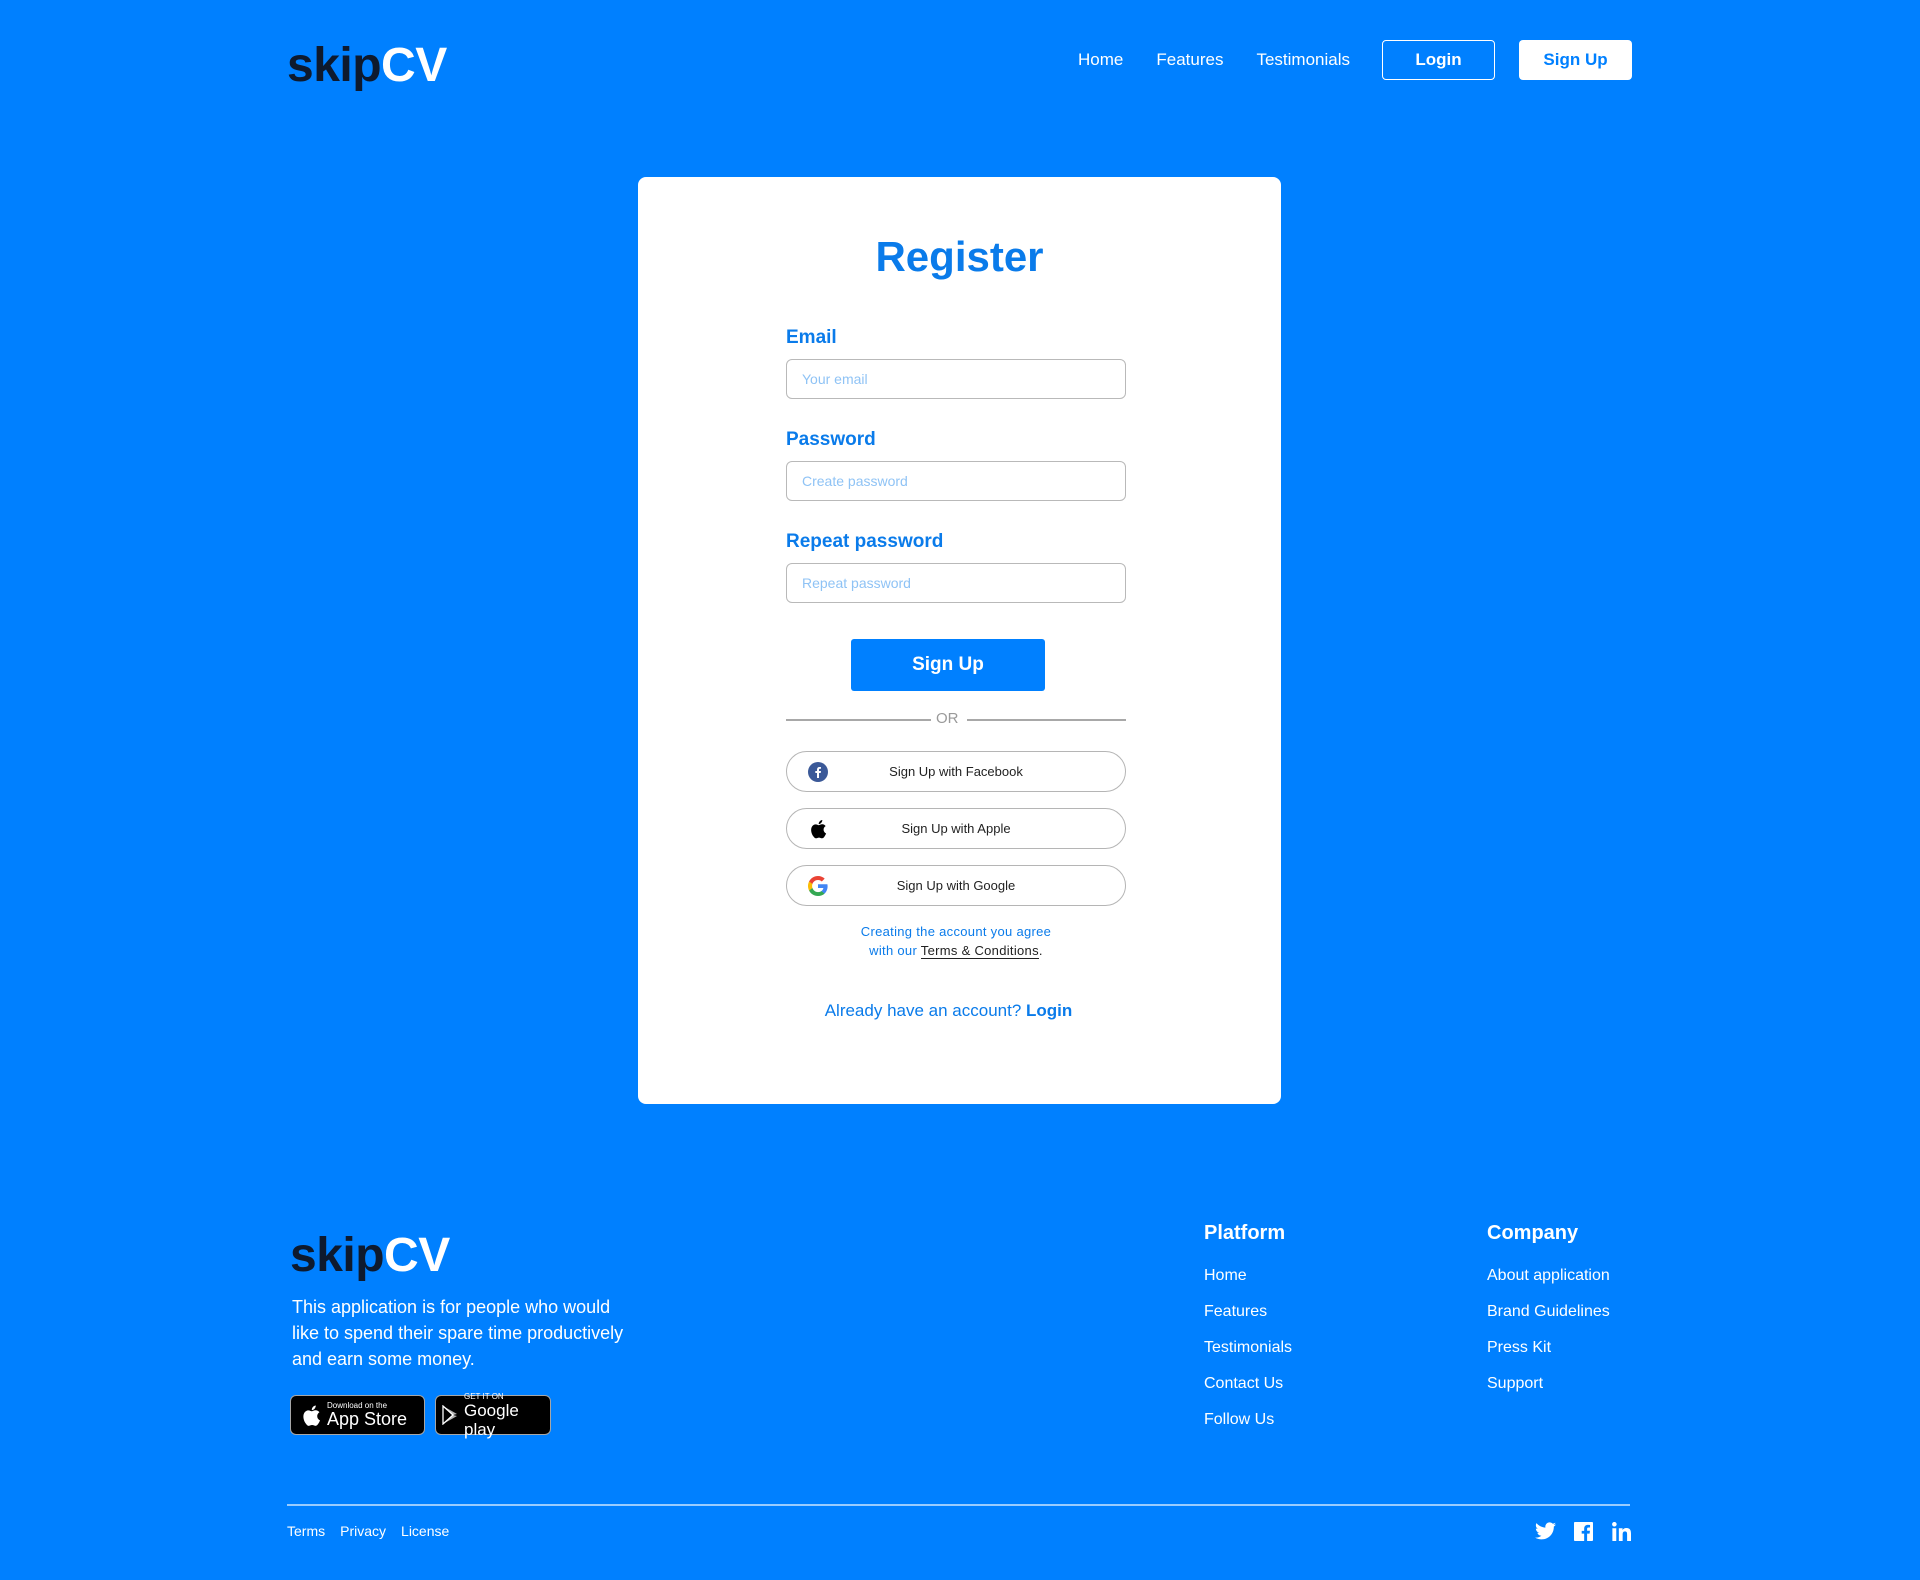  I want to click on footer-link-support: Support, so click(1548, 1383).